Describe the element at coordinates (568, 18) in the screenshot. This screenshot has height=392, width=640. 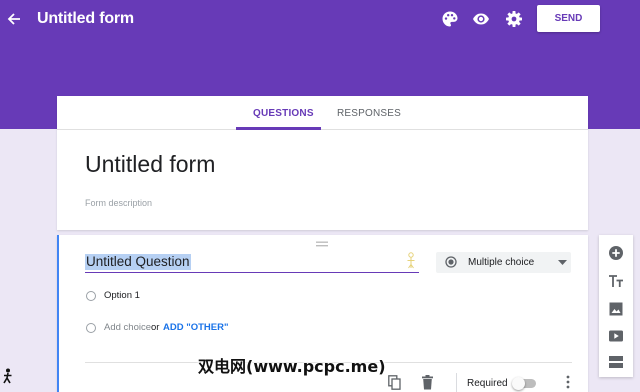
I see `send-button: SEND` at that location.